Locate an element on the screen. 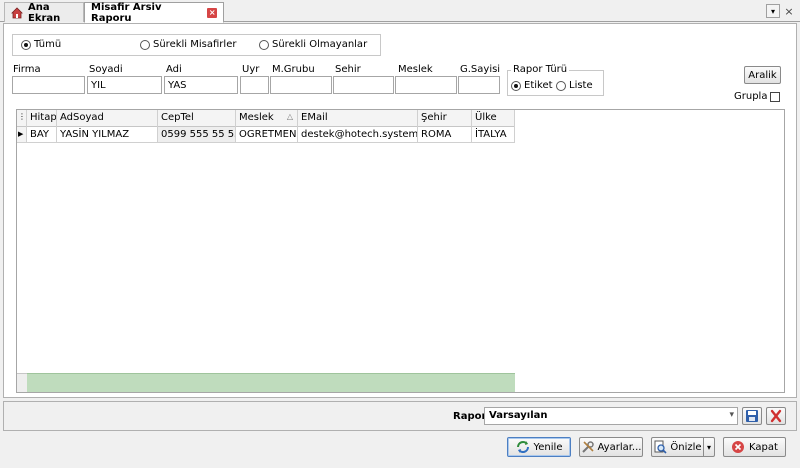 The image size is (800, 468). yenile-label: Yenile is located at coordinates (548, 447).